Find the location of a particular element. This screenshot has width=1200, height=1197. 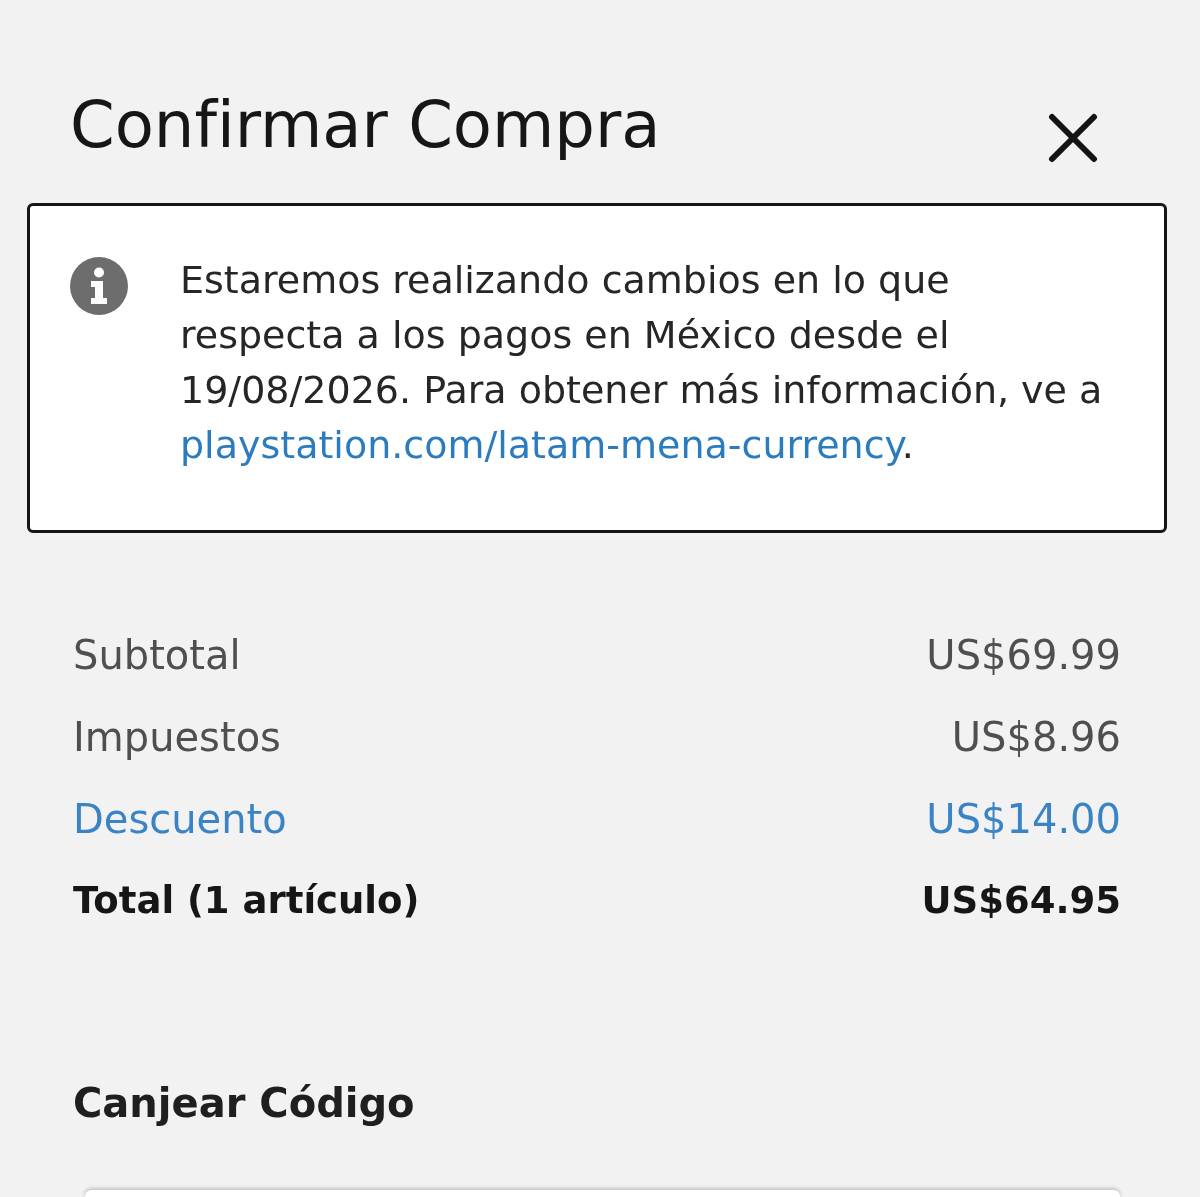

currency-link: playstation.com/latam-mena-currency is located at coordinates (541, 445).